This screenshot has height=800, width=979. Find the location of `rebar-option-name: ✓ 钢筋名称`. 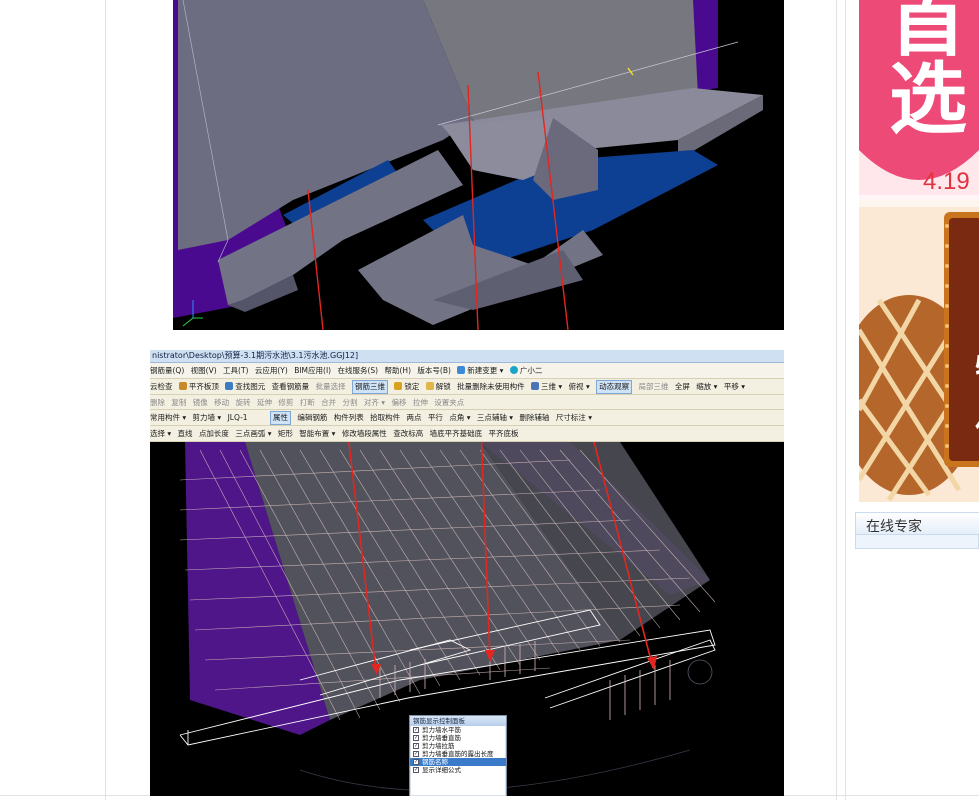

rebar-option-name: ✓ 钢筋名称 is located at coordinates (458, 762).